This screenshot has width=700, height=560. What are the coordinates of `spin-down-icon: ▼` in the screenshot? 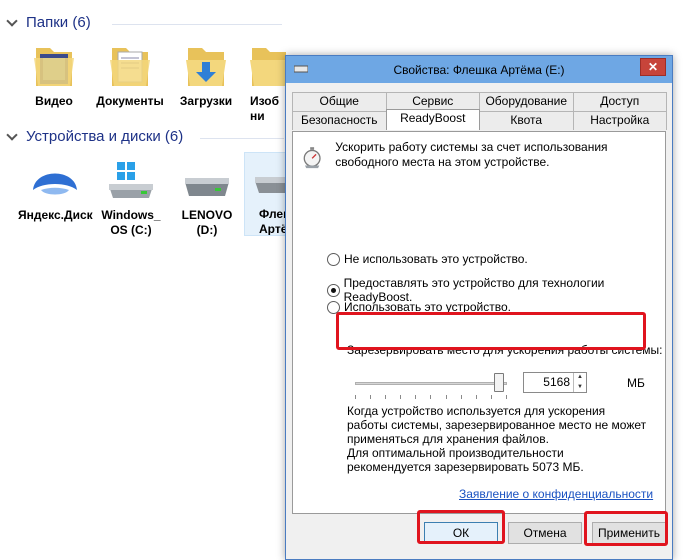 It's located at (580, 388).